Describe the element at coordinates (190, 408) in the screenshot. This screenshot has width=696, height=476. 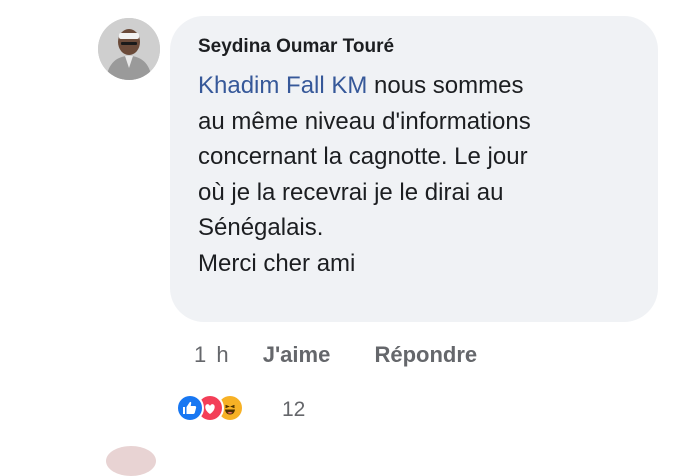
I see `like-icon` at that location.